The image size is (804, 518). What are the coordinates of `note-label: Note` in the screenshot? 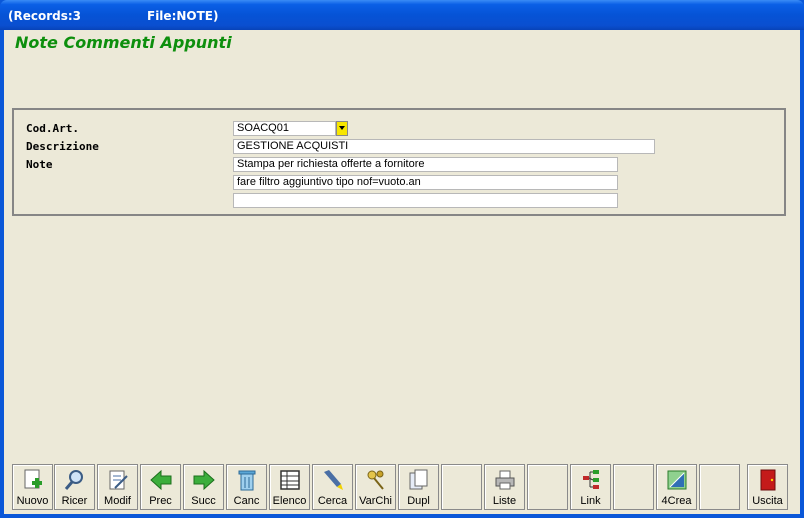 It's located at (39, 164).